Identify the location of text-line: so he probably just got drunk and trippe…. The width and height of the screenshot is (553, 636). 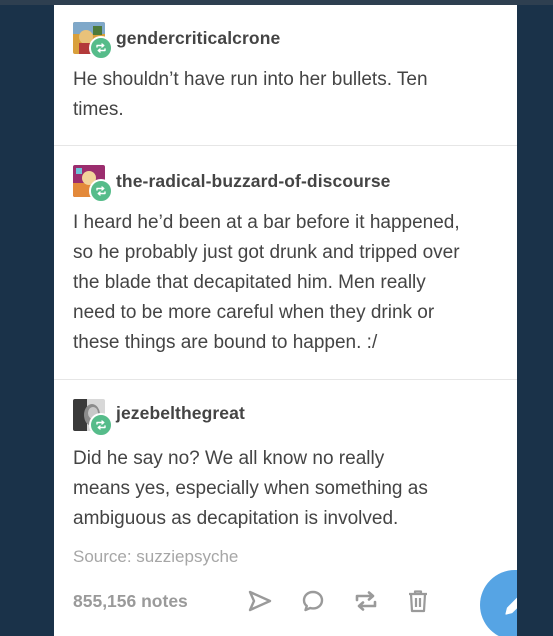
(266, 252).